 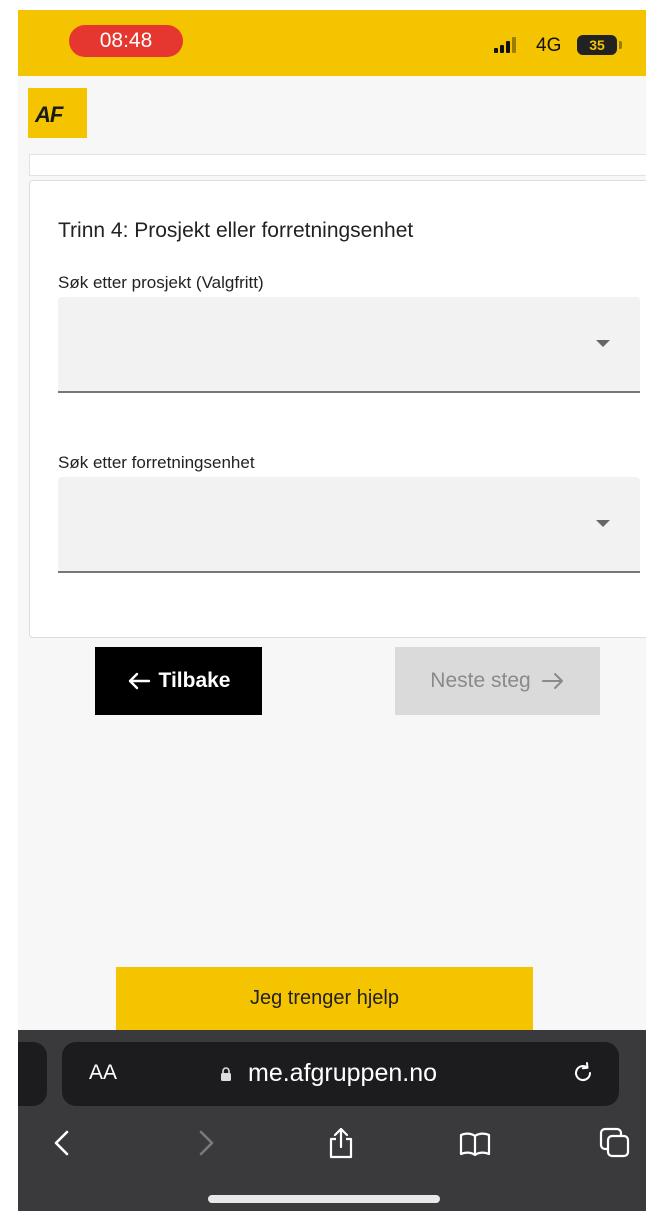 I want to click on arrow-right-icon, so click(x=552, y=681).